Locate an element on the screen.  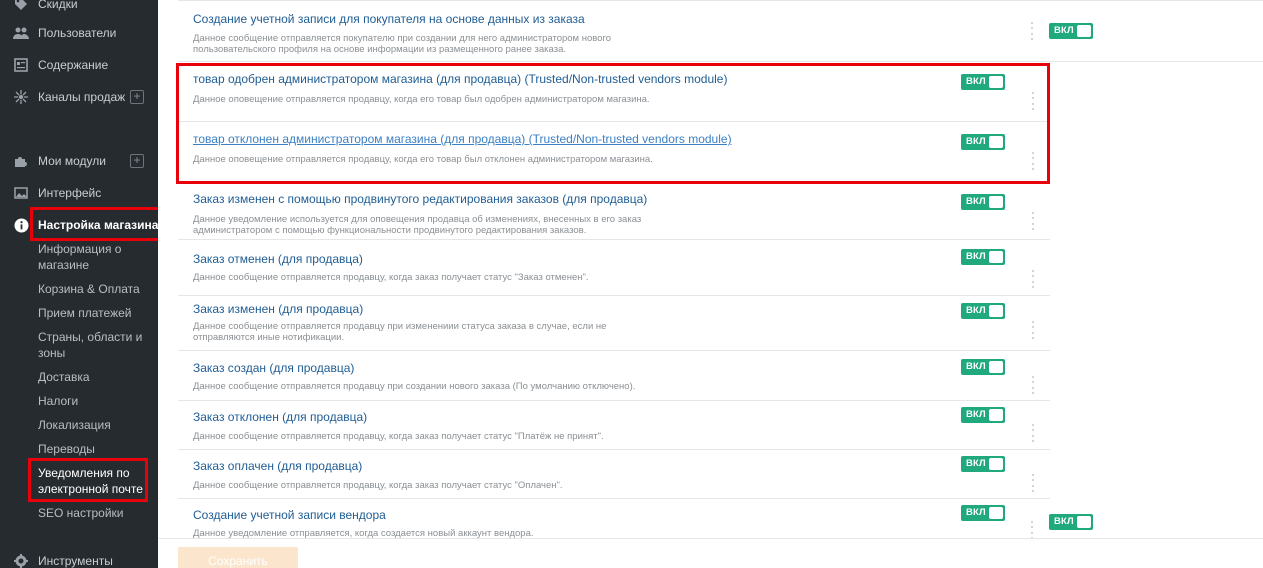
footer-bar: Сохранить is located at coordinates (710, 553).